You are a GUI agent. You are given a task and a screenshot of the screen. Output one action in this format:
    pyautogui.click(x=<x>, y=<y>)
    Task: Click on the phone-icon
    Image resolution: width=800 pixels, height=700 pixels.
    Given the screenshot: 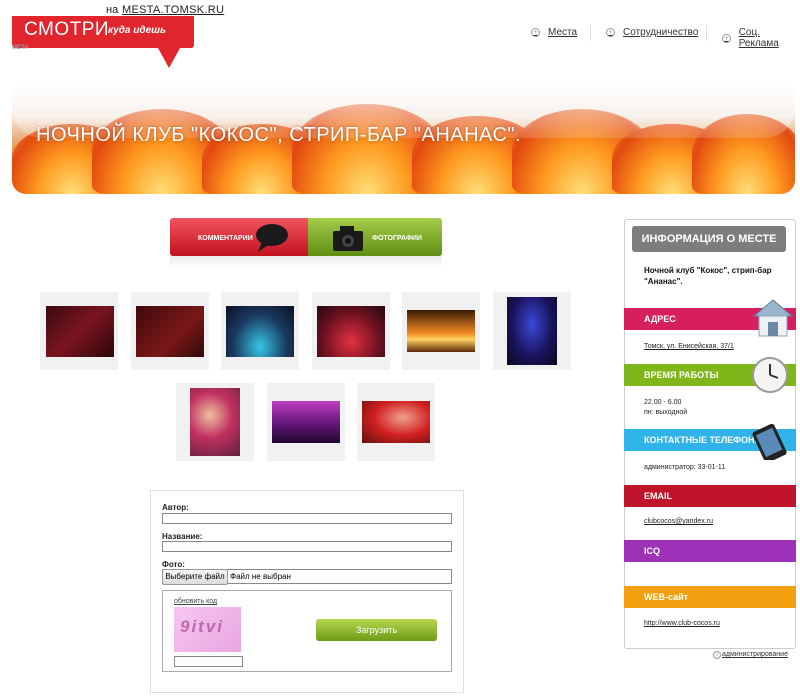 What is the action you would take?
    pyautogui.click(x=769, y=442)
    